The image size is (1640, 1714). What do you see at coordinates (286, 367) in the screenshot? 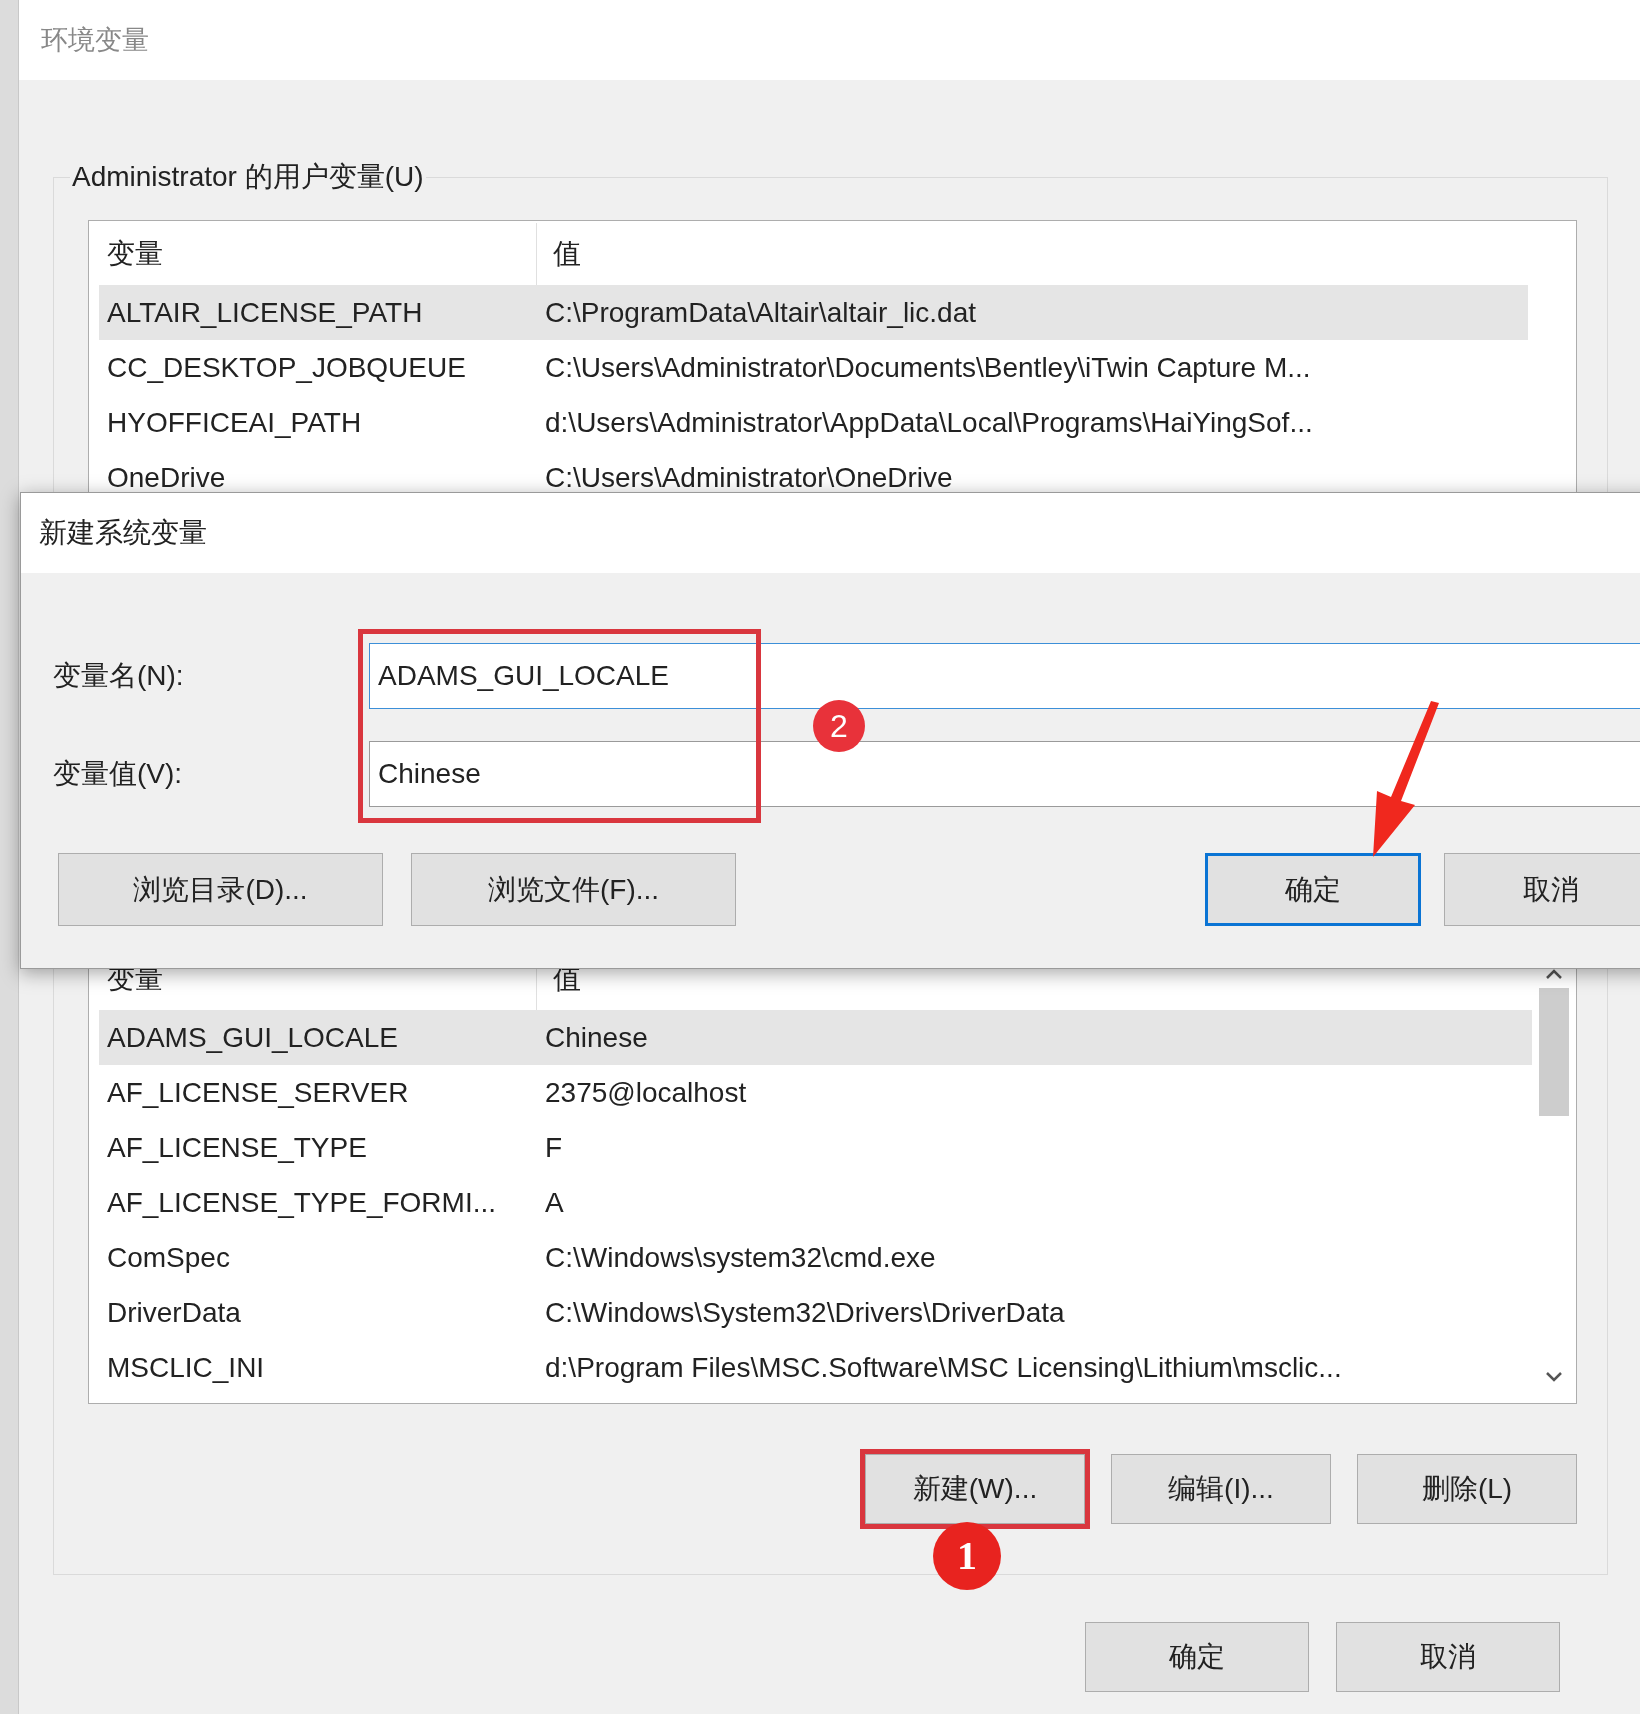
I see `variable-name: CC_DESKTOP_JOBQUEUE` at bounding box center [286, 367].